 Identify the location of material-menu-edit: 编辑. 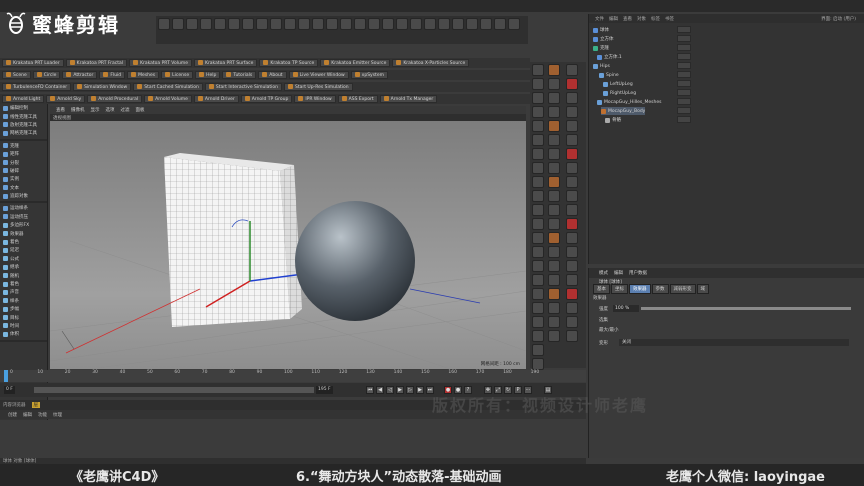
(27, 415).